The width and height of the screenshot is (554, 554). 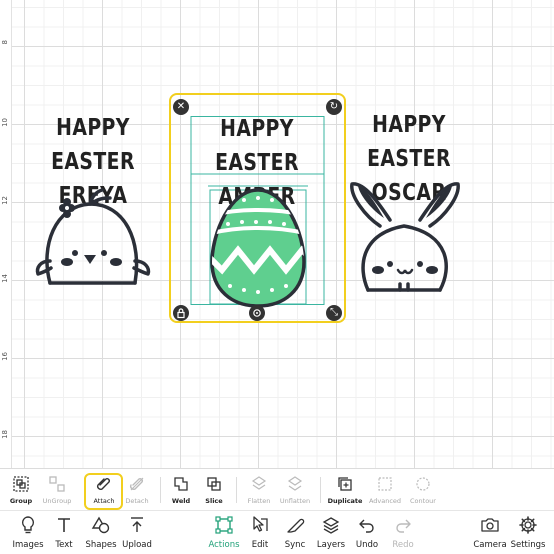 I want to click on advanced-button: Advanced, so click(x=385, y=490).